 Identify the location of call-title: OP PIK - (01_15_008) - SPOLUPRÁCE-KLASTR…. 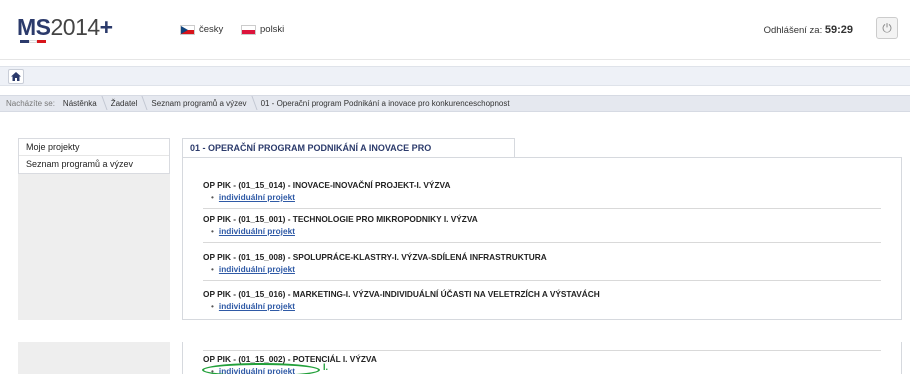
(375, 257).